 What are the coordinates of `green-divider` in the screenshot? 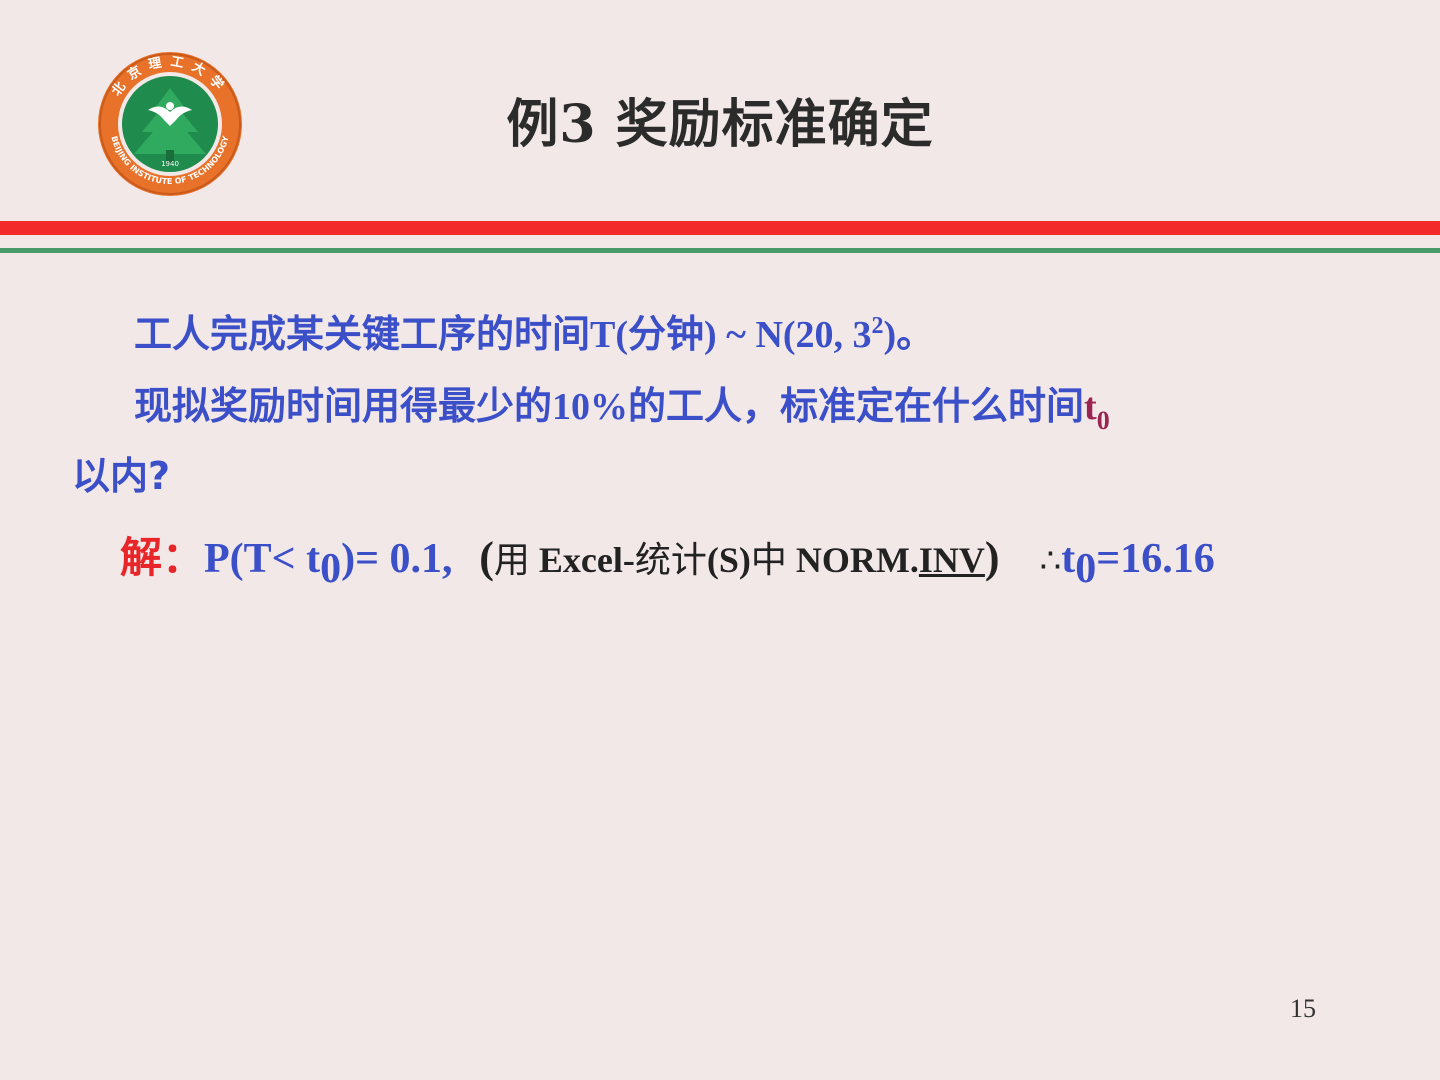 It's located at (720, 250).